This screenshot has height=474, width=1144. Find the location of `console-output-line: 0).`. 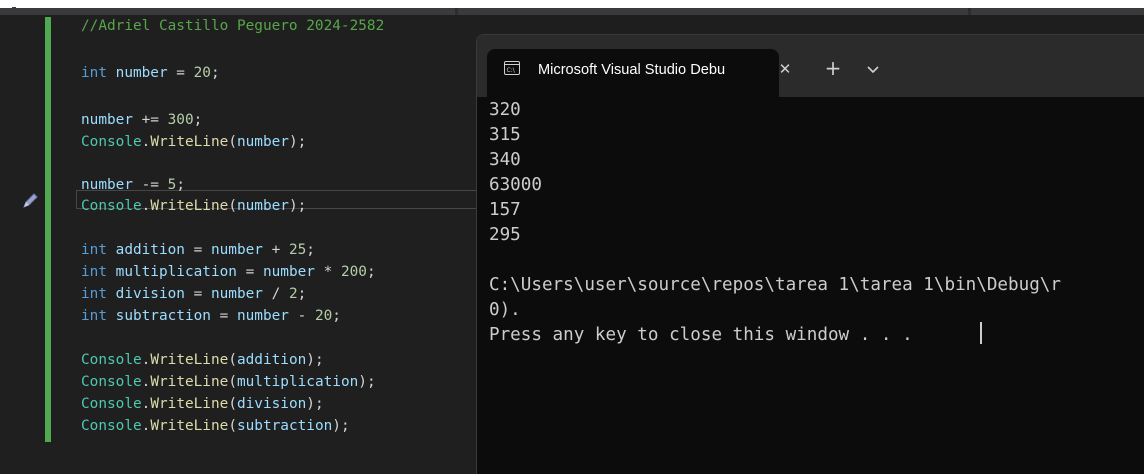

console-output-line: 0). is located at coordinates (505, 310).